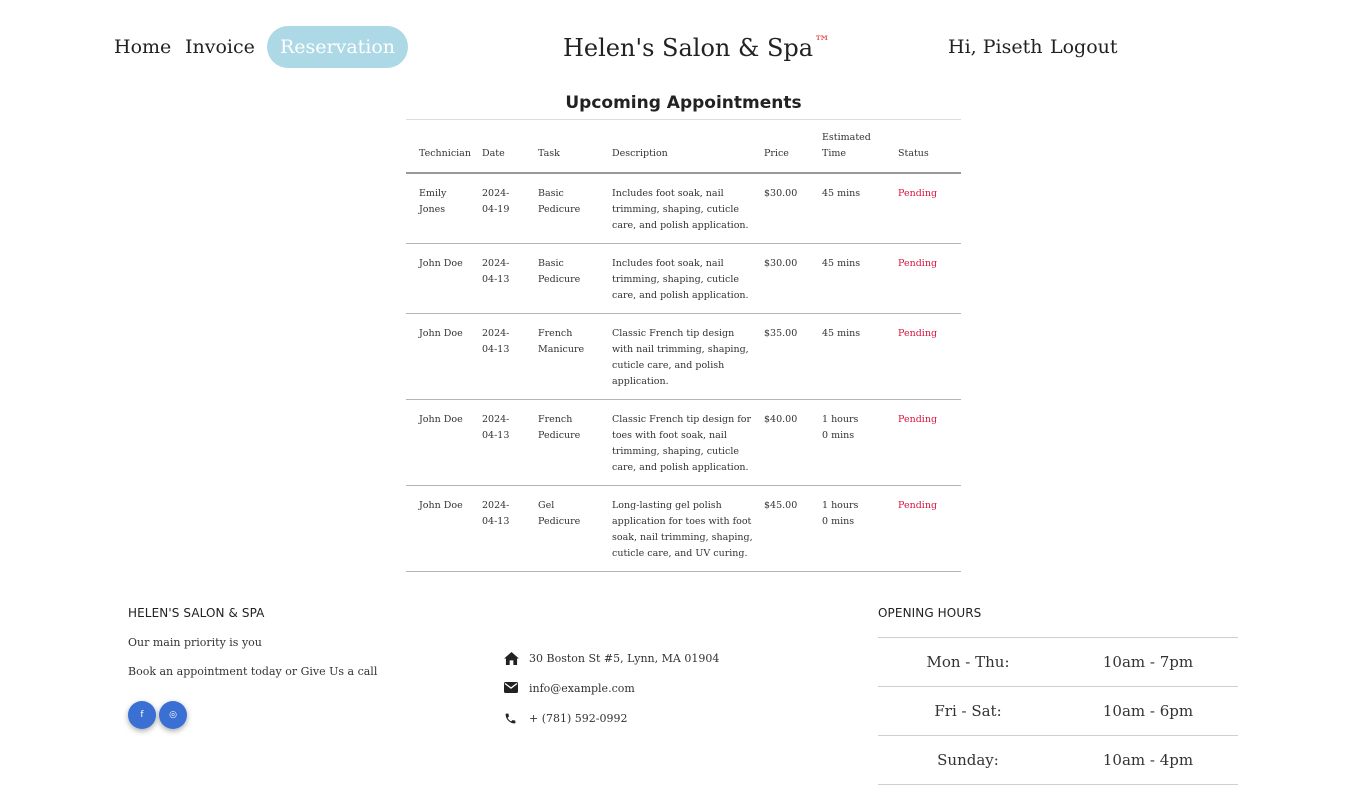 Image resolution: width=1366 pixels, height=810 pixels. What do you see at coordinates (220, 47) in the screenshot?
I see `nav-invoice-link: Invoice` at bounding box center [220, 47].